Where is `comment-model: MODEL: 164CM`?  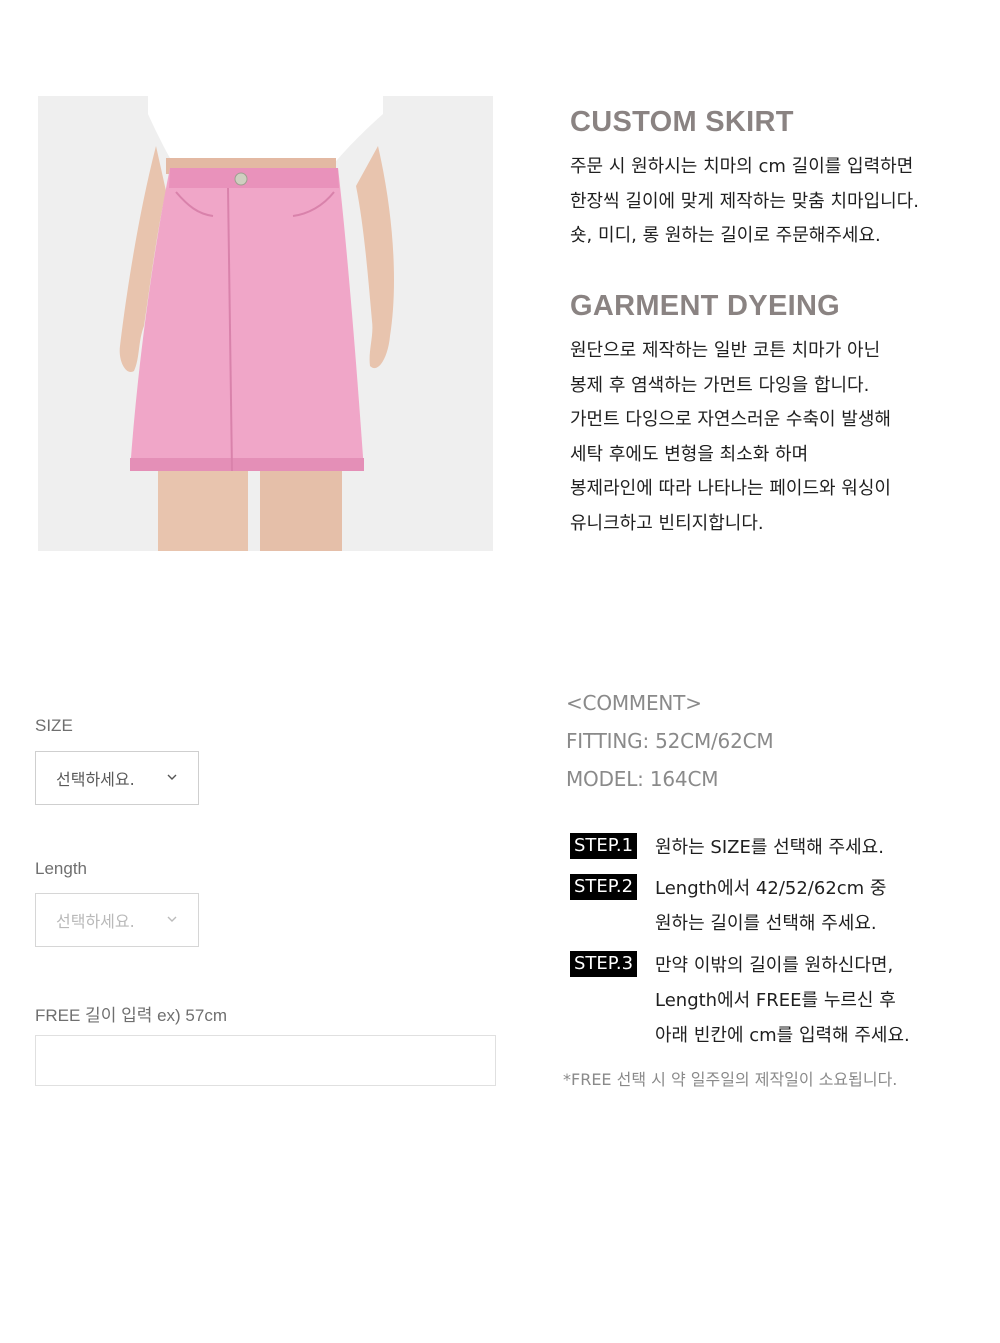 comment-model: MODEL: 164CM is located at coordinates (642, 779).